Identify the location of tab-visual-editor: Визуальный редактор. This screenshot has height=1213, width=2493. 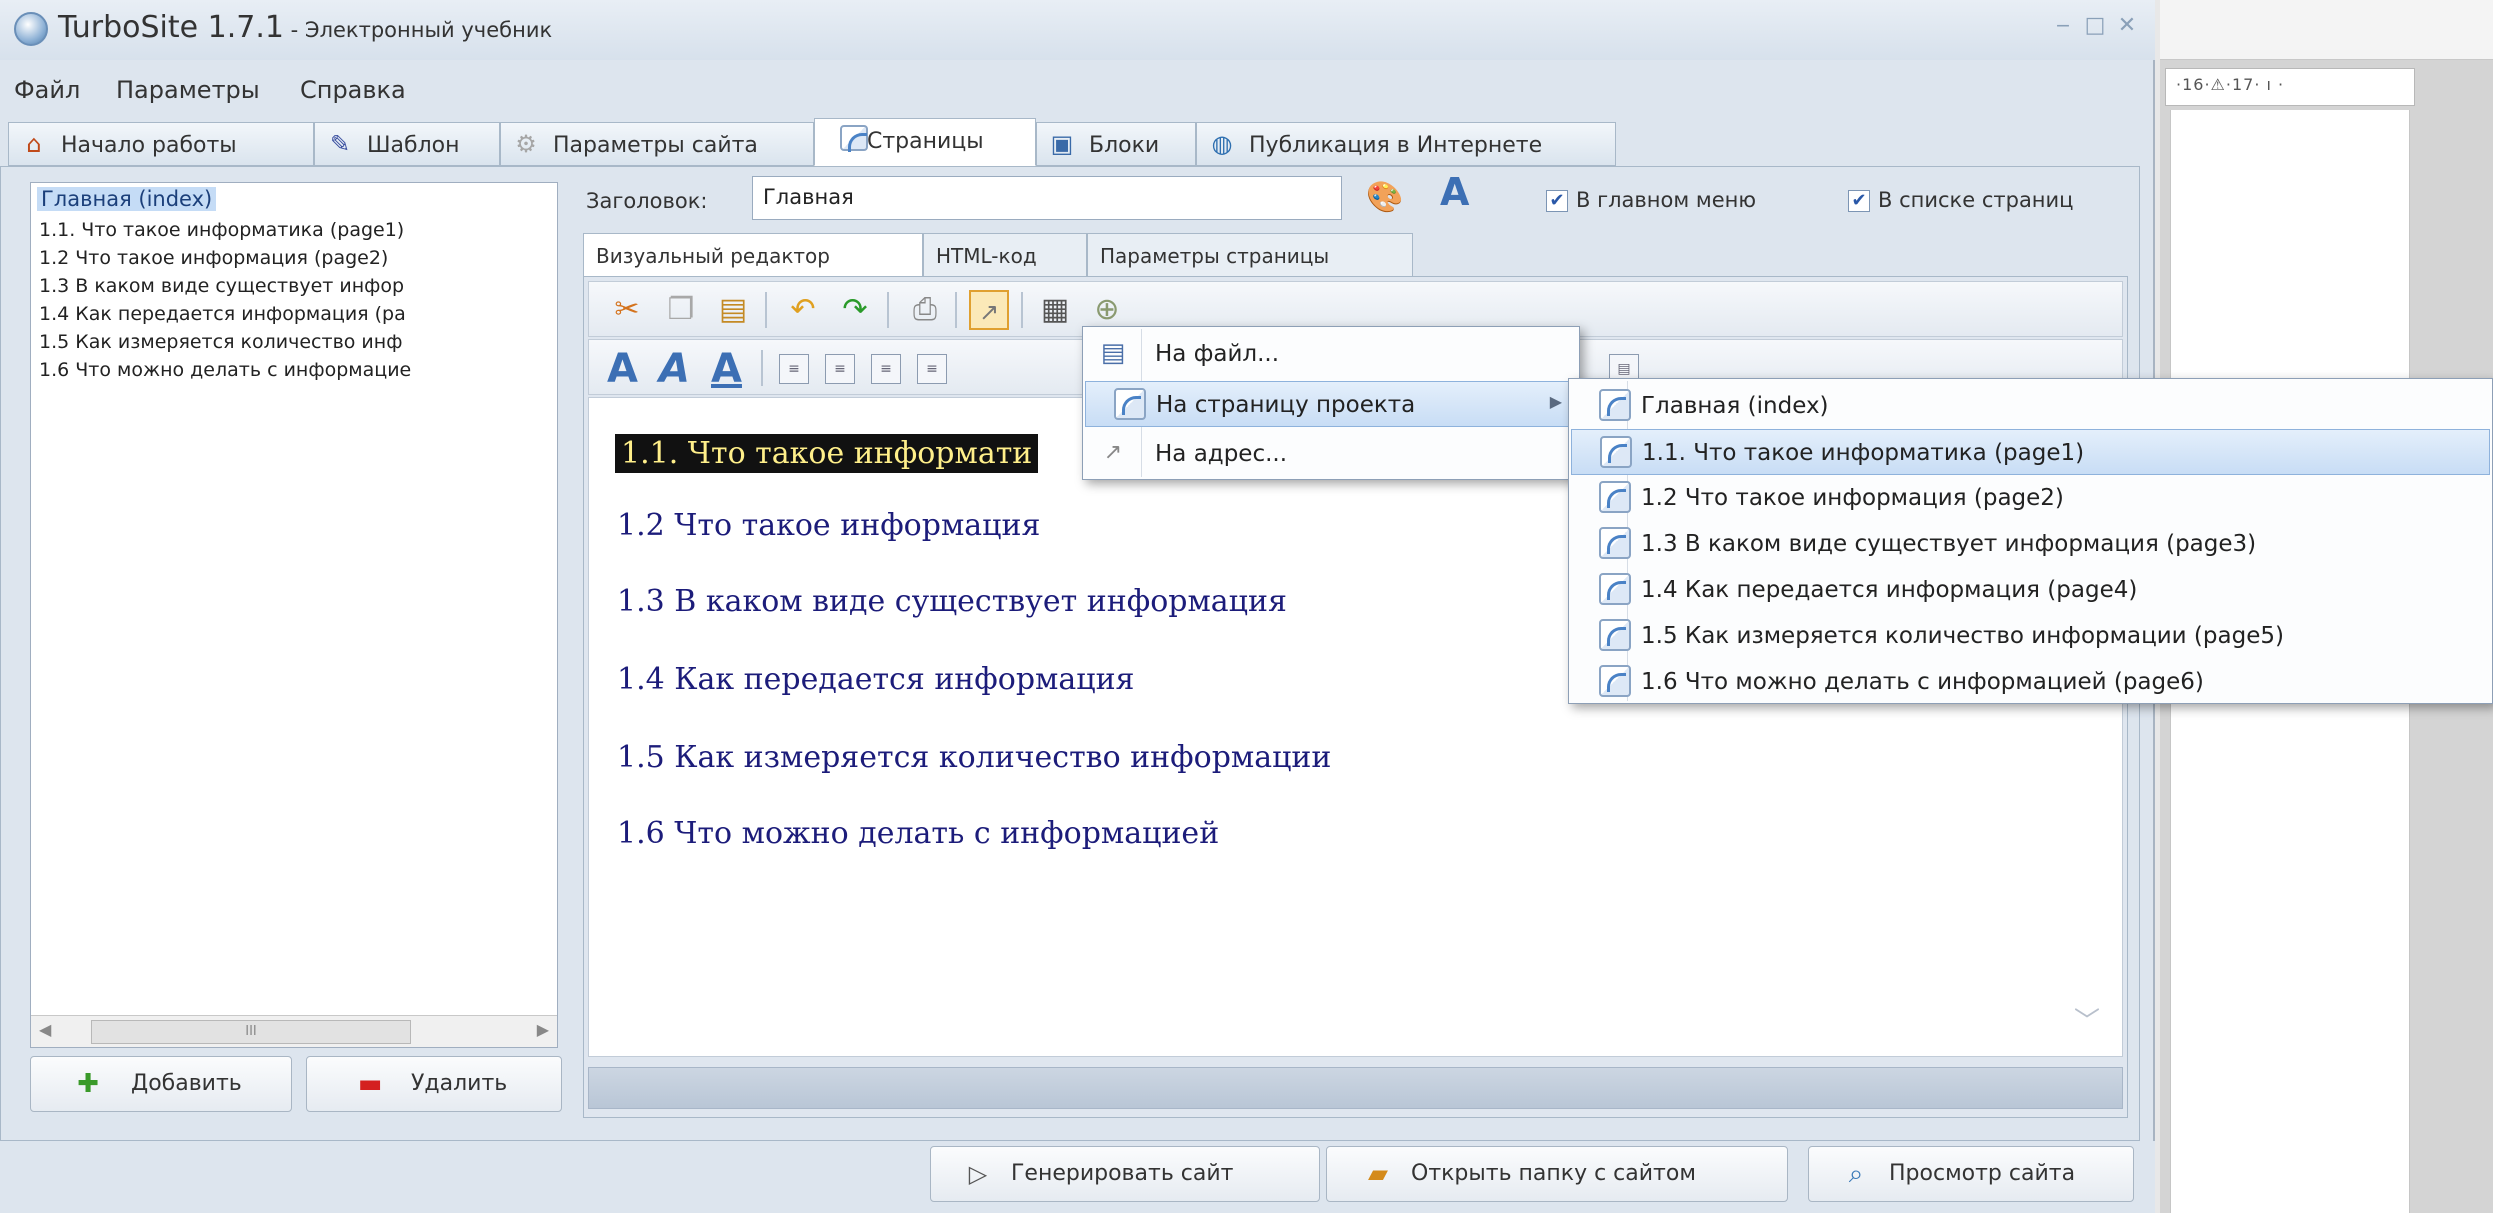
(753, 255).